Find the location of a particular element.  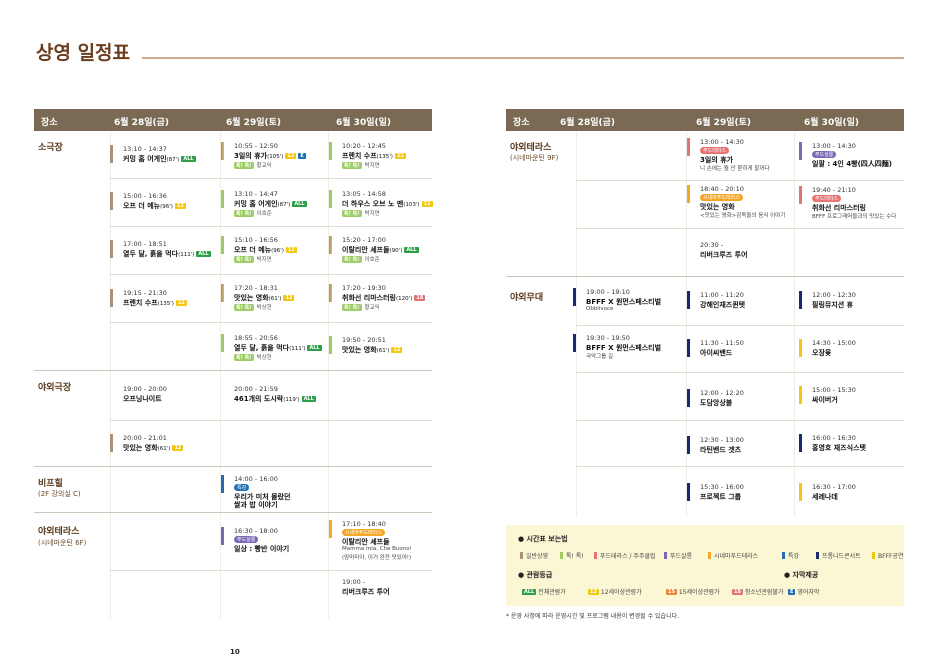

venue-small-theater: 소극장 is located at coordinates (50, 148).